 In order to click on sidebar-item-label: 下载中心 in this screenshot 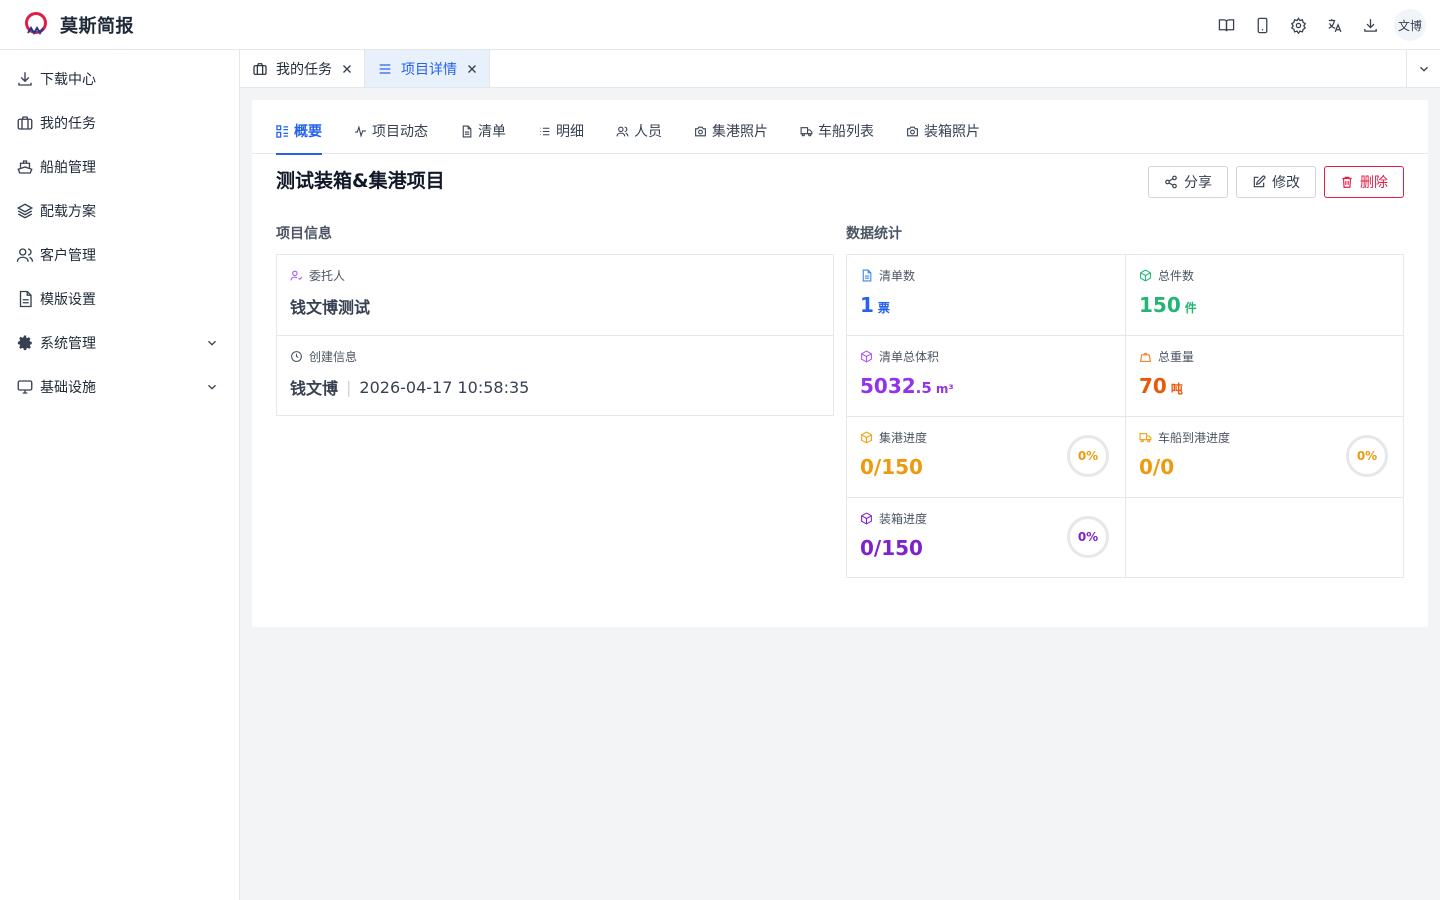, I will do `click(68, 80)`.